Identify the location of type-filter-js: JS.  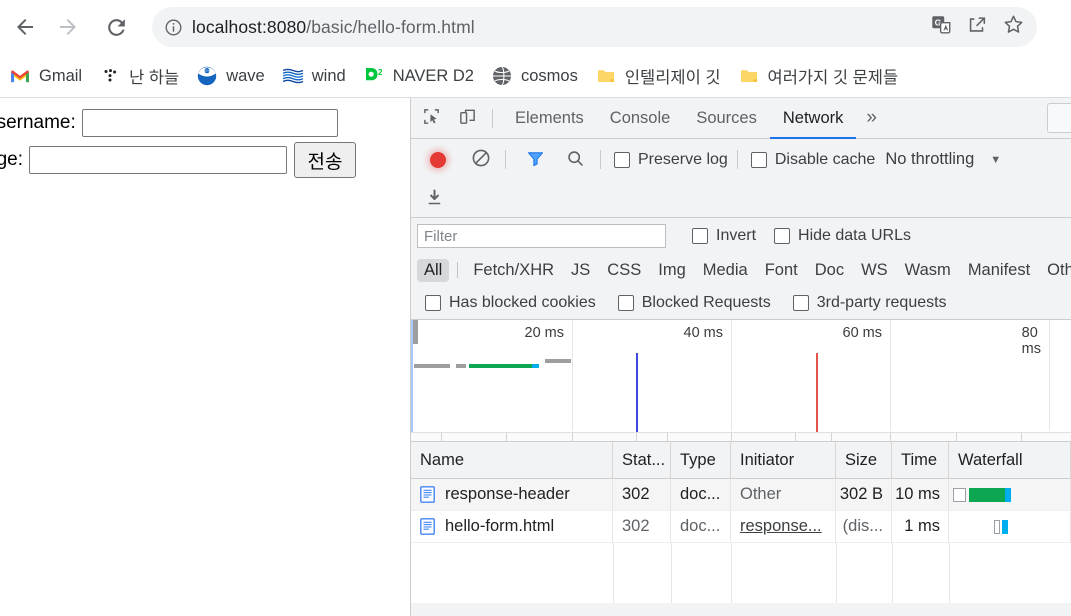
(580, 270).